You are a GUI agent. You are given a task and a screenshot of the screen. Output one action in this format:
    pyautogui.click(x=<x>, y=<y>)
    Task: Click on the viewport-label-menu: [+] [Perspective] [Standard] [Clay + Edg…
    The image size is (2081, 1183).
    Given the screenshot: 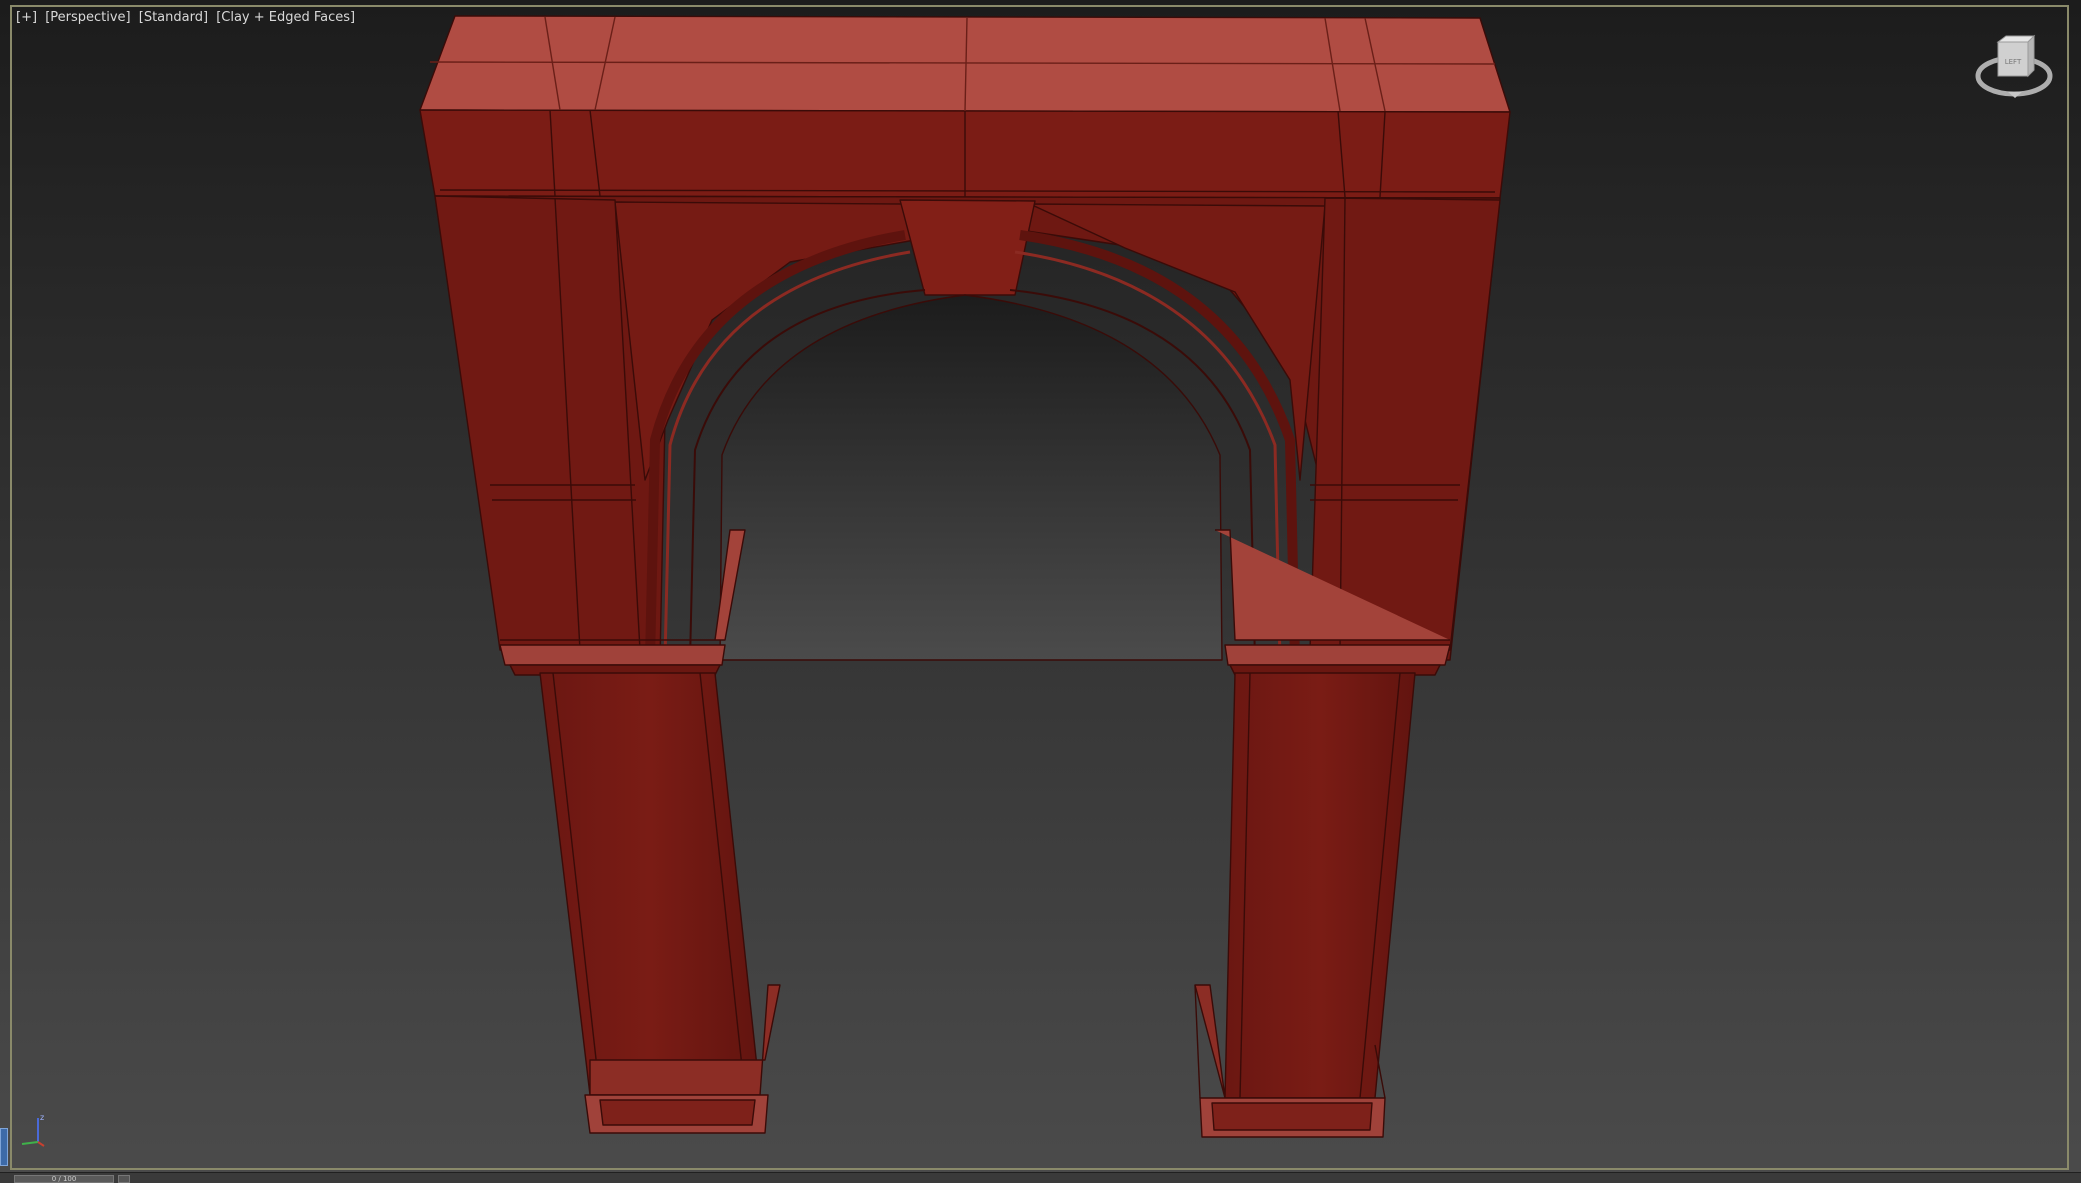 What is the action you would take?
    pyautogui.click(x=187, y=17)
    